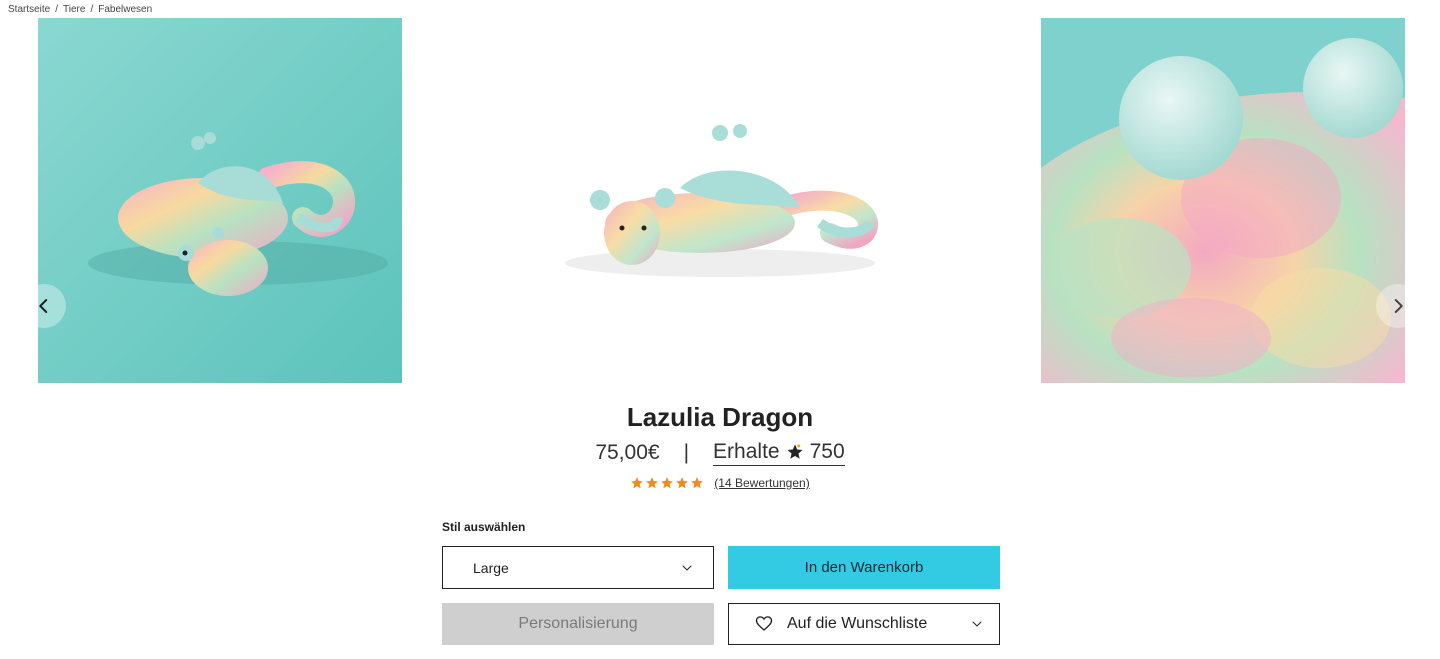 The image size is (1440, 659). What do you see at coordinates (746, 451) in the screenshot?
I see `reward-label: Erhalte` at bounding box center [746, 451].